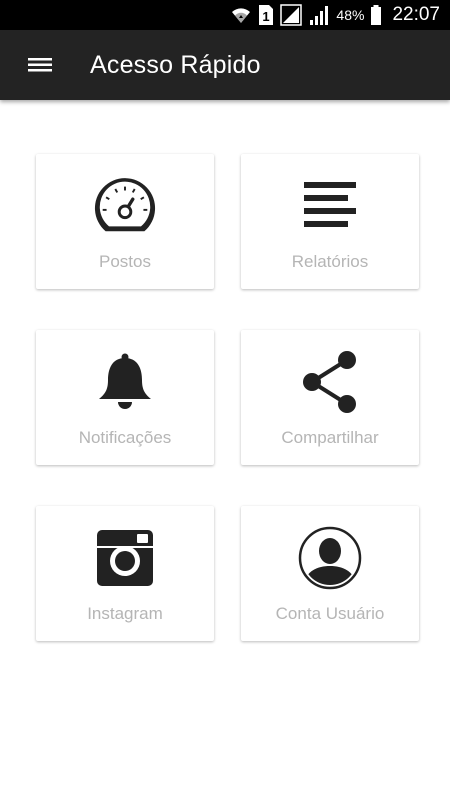 Image resolution: width=450 pixels, height=800 pixels. Describe the element at coordinates (330, 206) in the screenshot. I see `report-lines-icon` at that location.